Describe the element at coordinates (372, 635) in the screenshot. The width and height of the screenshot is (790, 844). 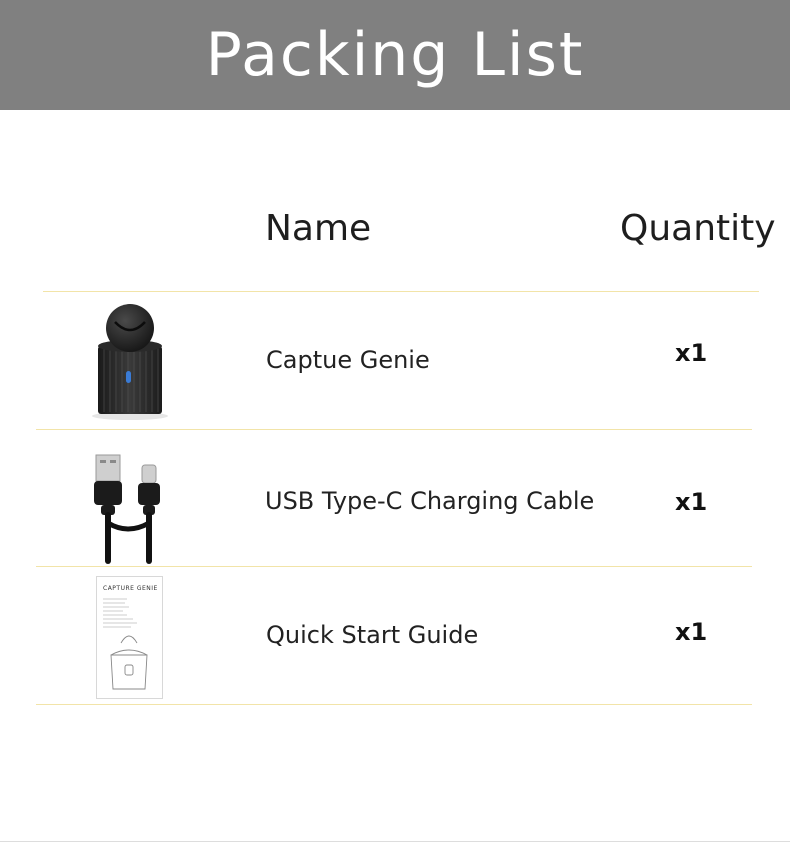
I see `item-name: Quick Start Guide` at that location.